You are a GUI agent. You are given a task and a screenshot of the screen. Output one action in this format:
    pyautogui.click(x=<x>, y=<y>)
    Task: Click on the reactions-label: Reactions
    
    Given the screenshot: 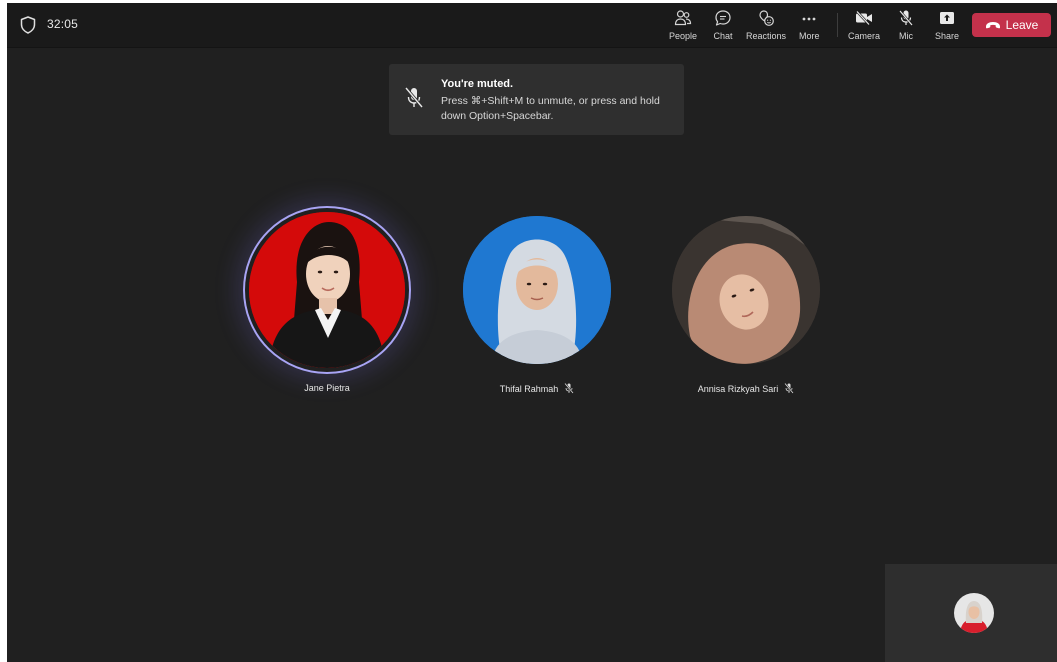 What is the action you would take?
    pyautogui.click(x=766, y=36)
    